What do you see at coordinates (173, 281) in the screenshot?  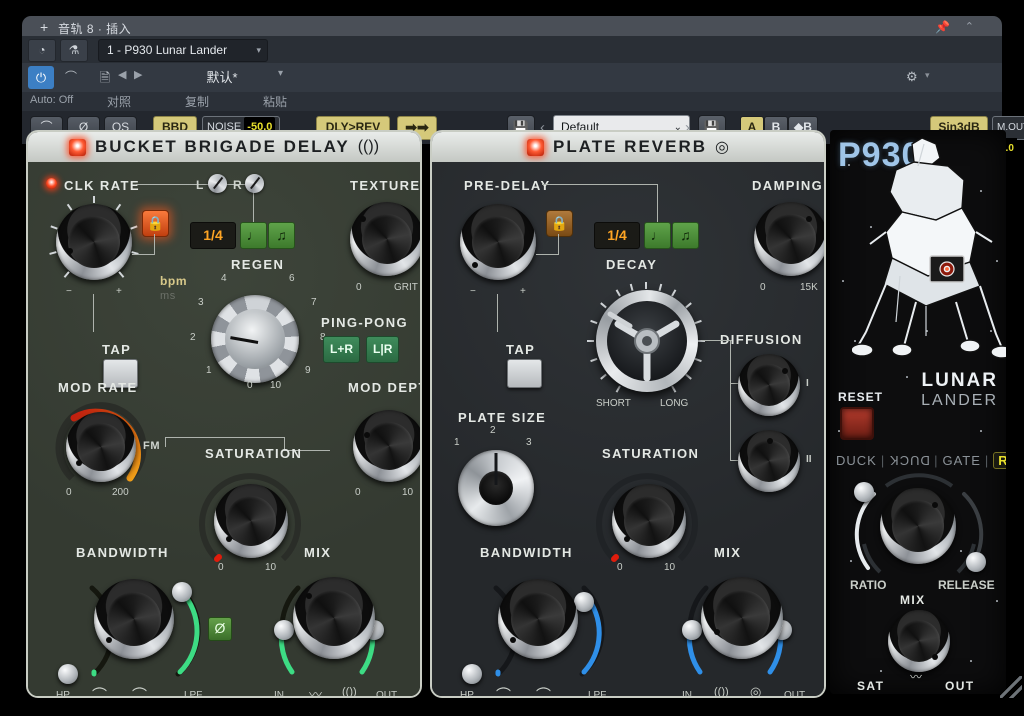 I see `bpm-label: bpm` at bounding box center [173, 281].